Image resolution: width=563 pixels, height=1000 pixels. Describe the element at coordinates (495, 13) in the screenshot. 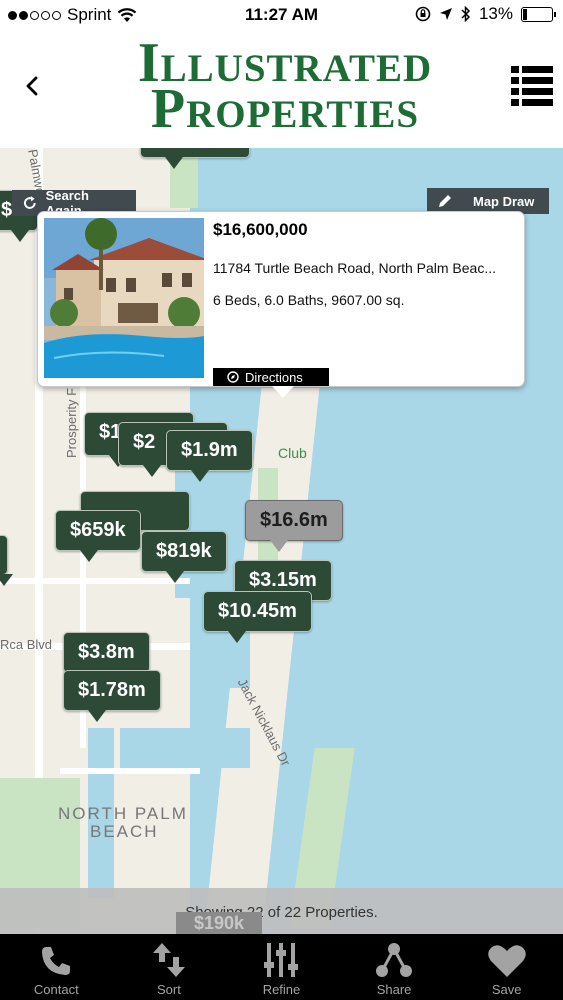

I see `battery-percent: 13%` at that location.